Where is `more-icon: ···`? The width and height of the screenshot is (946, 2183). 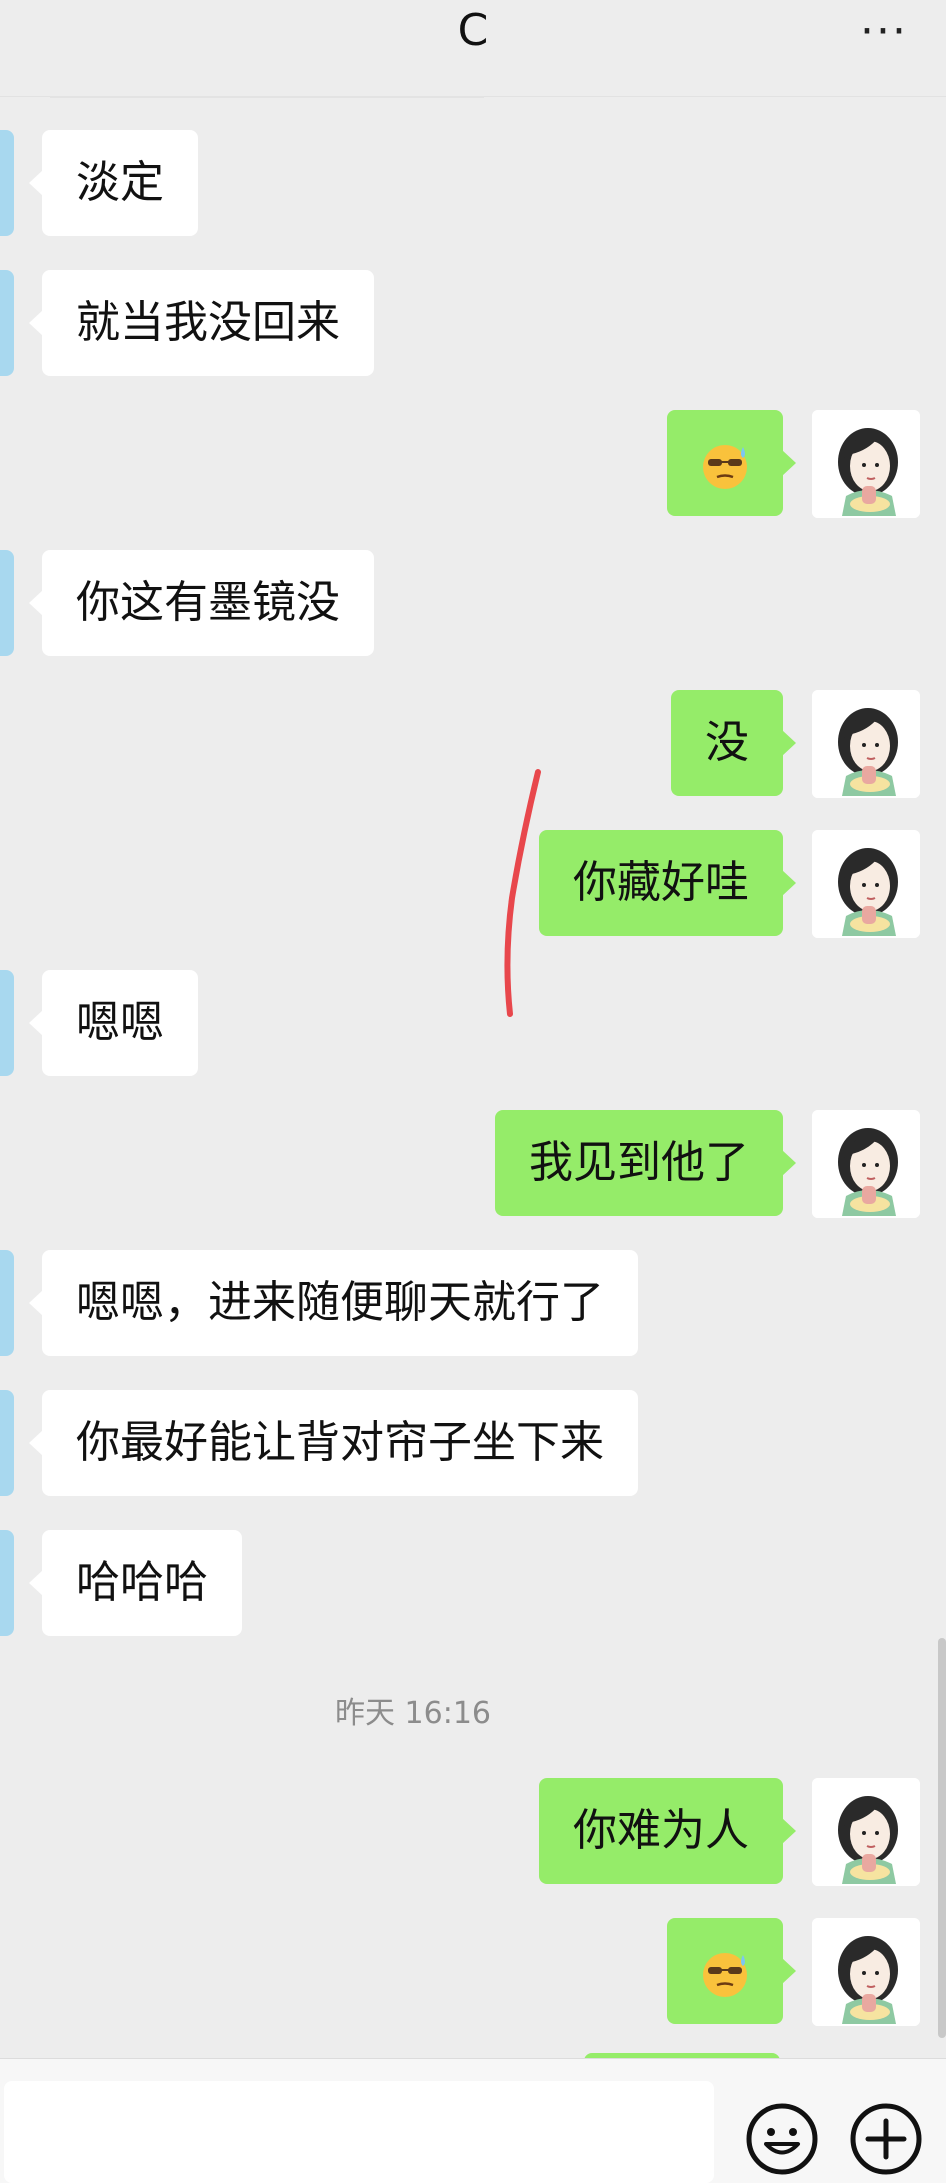 more-icon: ··· is located at coordinates (878, 32).